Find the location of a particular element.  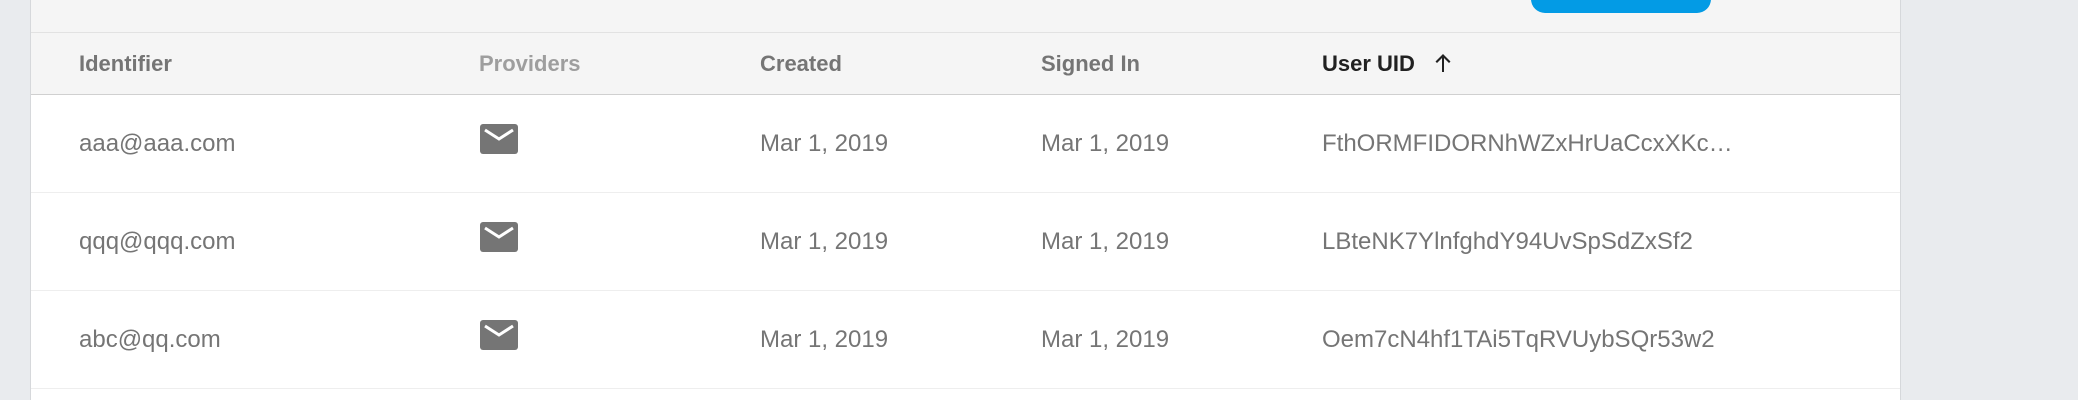

column-header-user-uid: User UID is located at coordinates (1388, 63).